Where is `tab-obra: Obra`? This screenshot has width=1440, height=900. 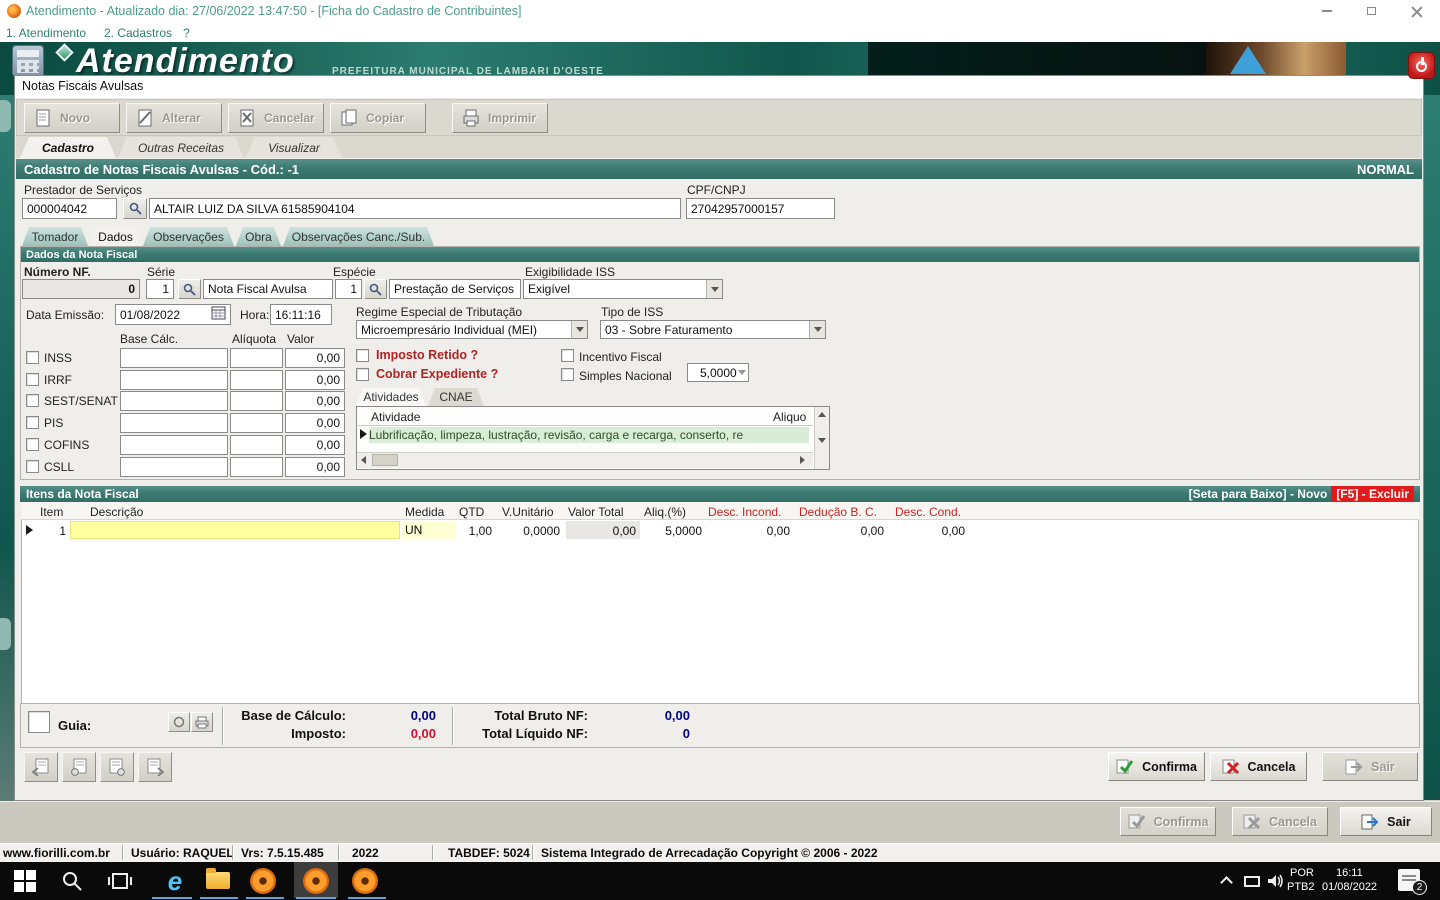
tab-obra: Obra is located at coordinates (258, 236).